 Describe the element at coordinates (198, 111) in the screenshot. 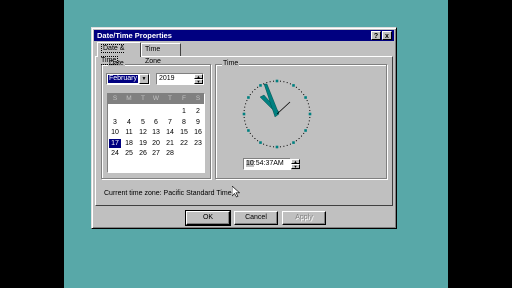

I see `calendar-day: 2` at that location.